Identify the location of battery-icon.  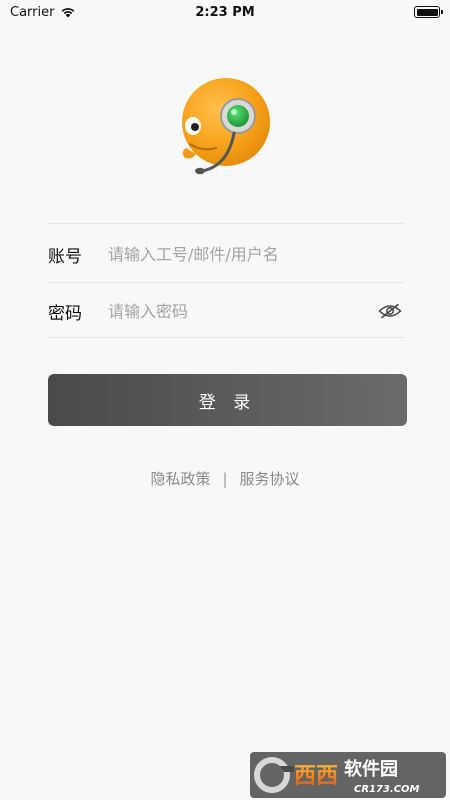
(428, 12).